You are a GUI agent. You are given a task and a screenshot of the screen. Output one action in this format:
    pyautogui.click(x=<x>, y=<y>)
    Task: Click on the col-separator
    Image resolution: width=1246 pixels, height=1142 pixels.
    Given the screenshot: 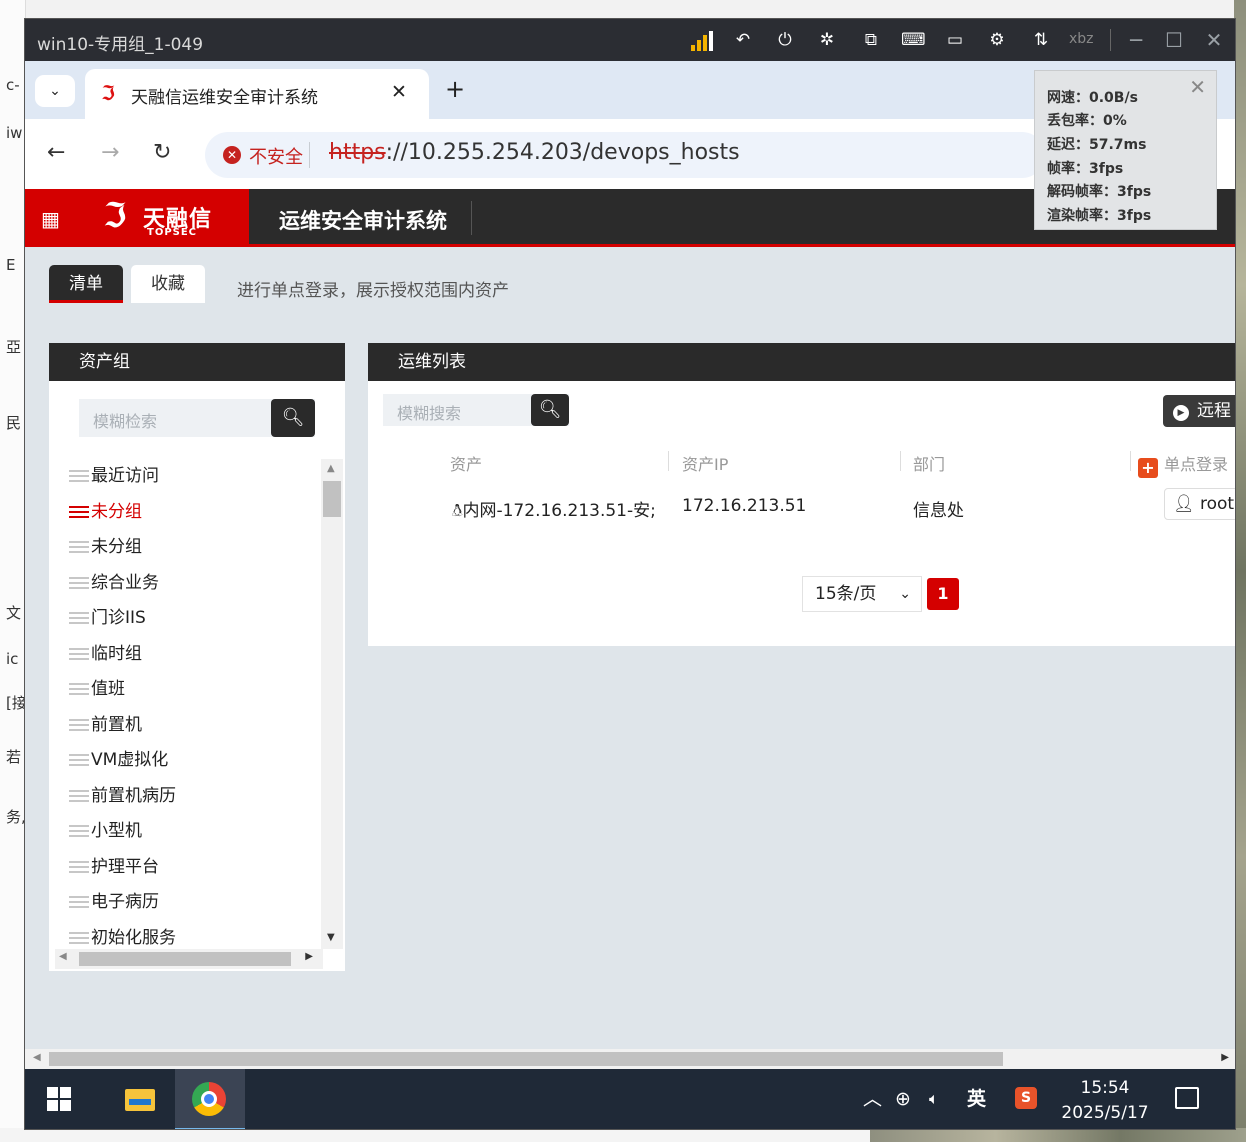 What is the action you would take?
    pyautogui.click(x=1130, y=461)
    